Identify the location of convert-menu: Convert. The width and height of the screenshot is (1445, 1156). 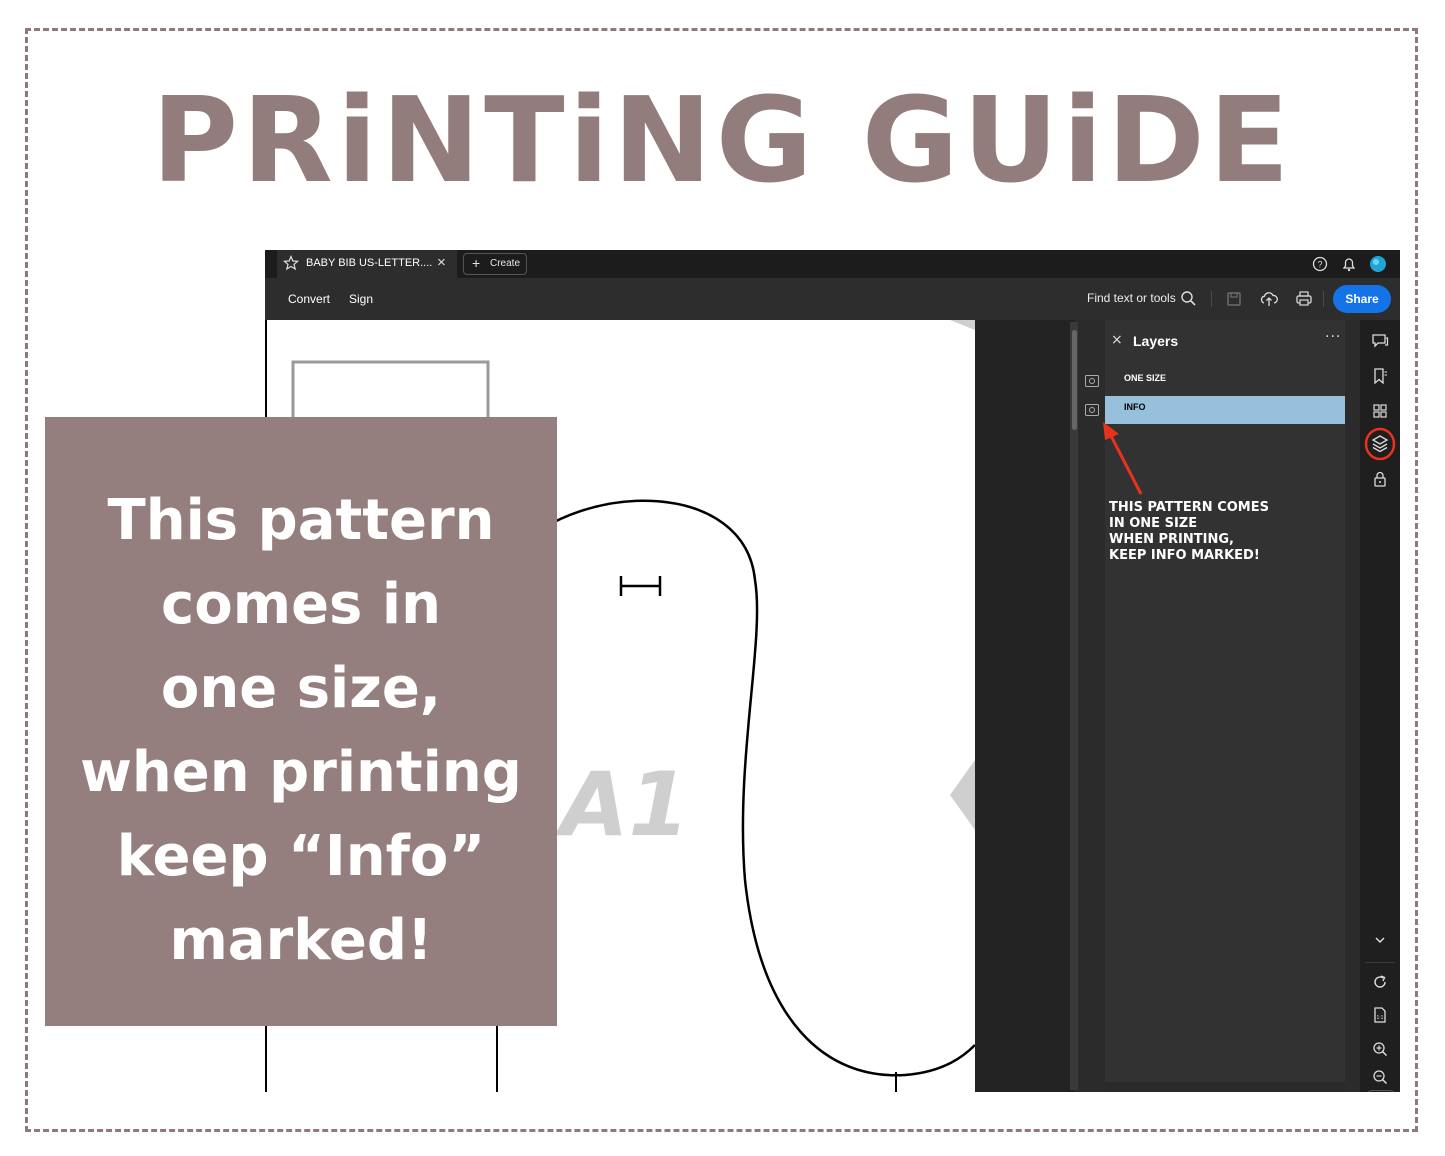
(309, 299).